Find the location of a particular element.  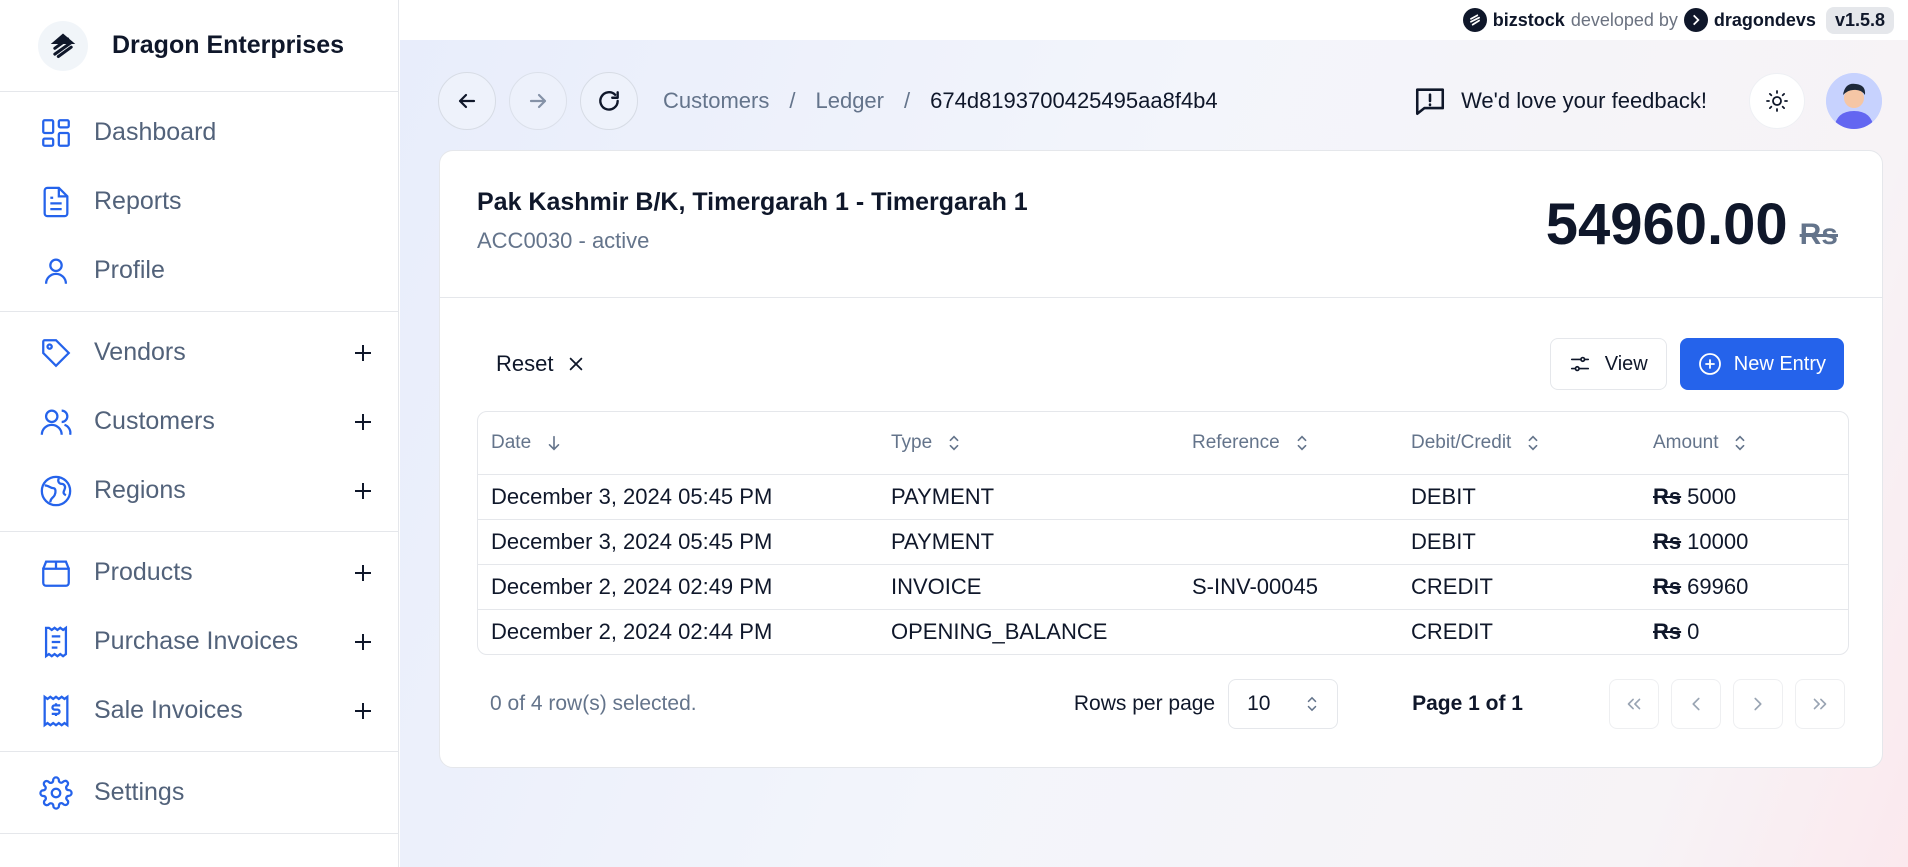

product-name: bizstock is located at coordinates (1528, 19).